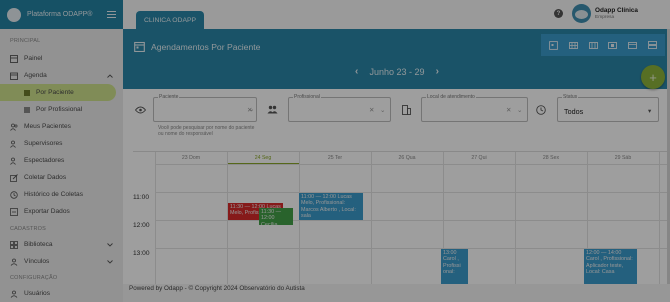 Image resolution: width=670 pixels, height=302 pixels. Describe the element at coordinates (35, 75) in the screenshot. I see `sidebar-item-label: Agenda` at that location.